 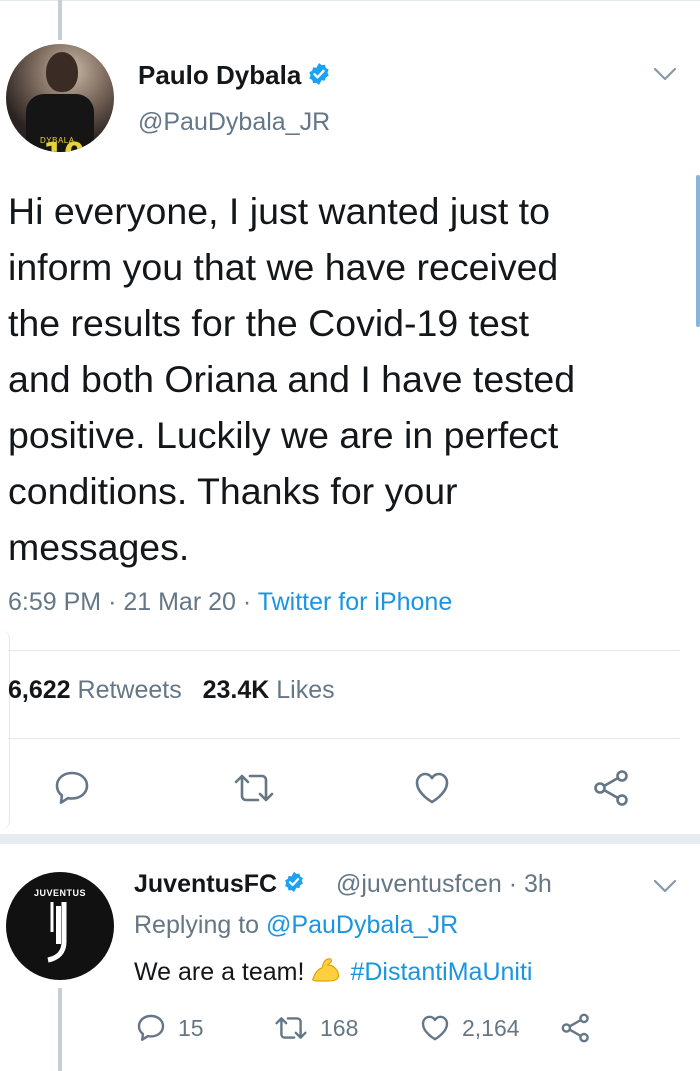 What do you see at coordinates (64, 146) in the screenshot?
I see `avatar-jersey-number: 10` at bounding box center [64, 146].